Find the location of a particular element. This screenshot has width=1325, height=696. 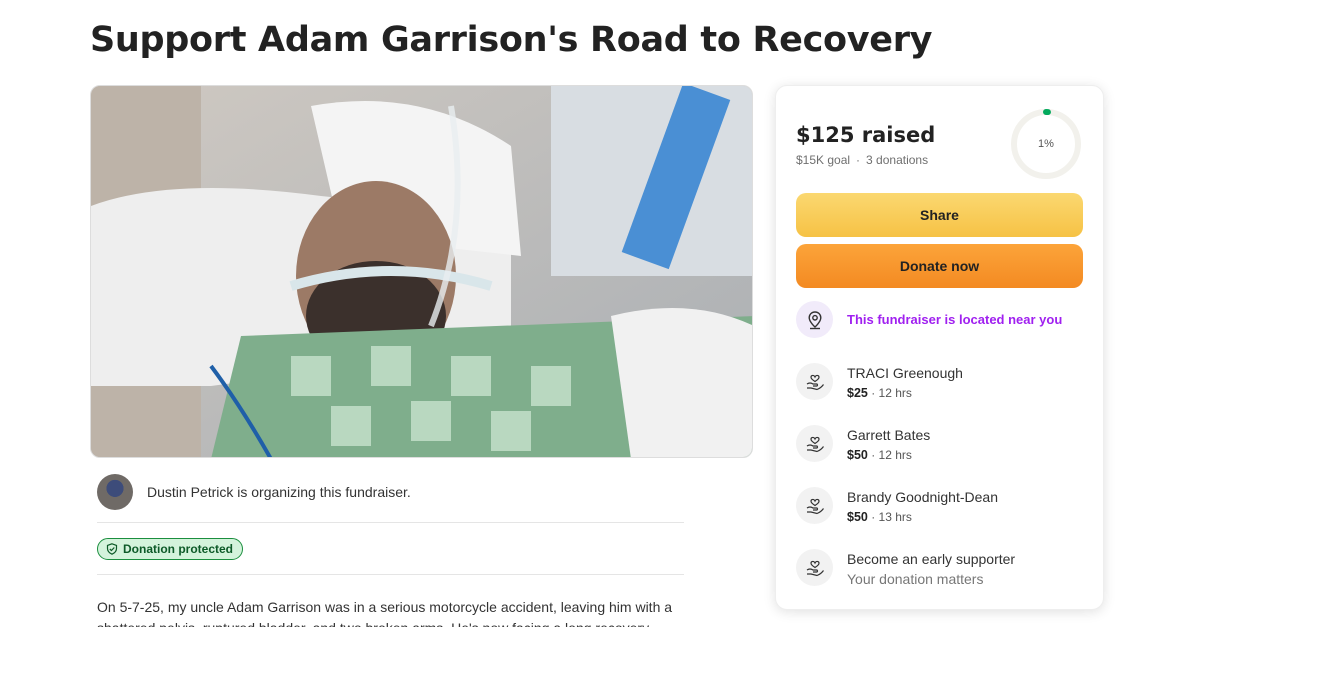

early-supporter-subtitle: Your donation matters is located at coordinates (915, 579).